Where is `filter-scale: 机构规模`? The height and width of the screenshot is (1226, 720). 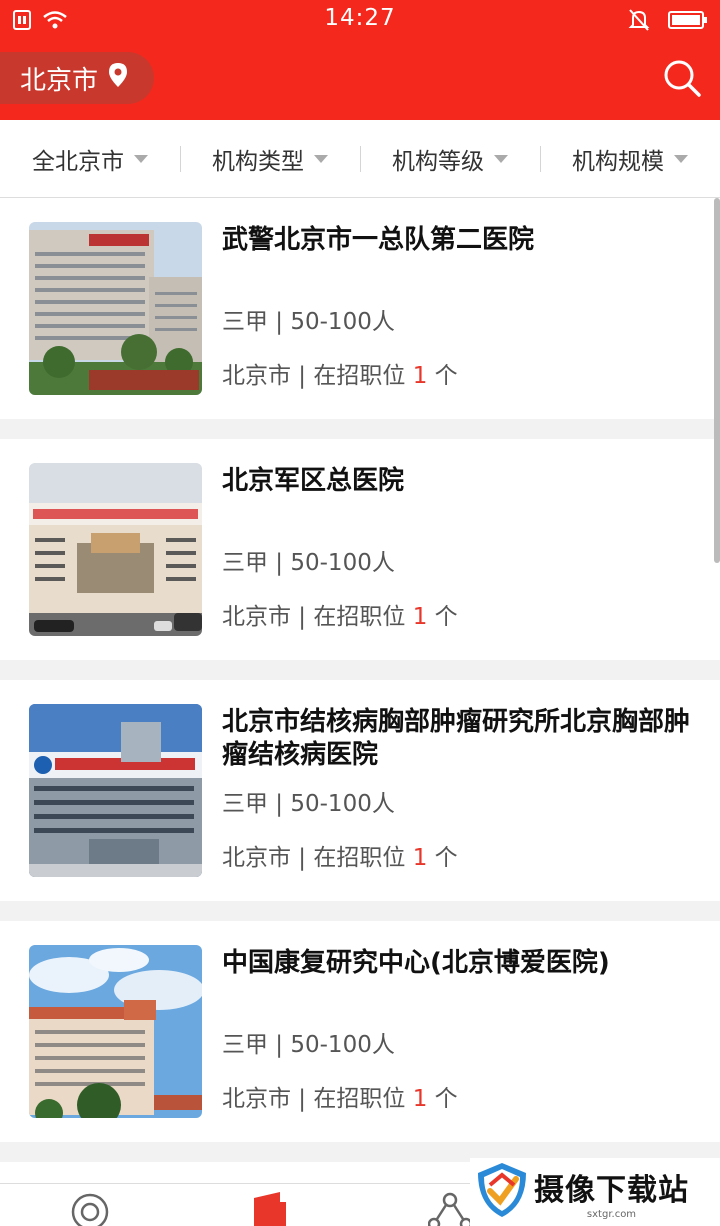 filter-scale: 机构规模 is located at coordinates (630, 159).